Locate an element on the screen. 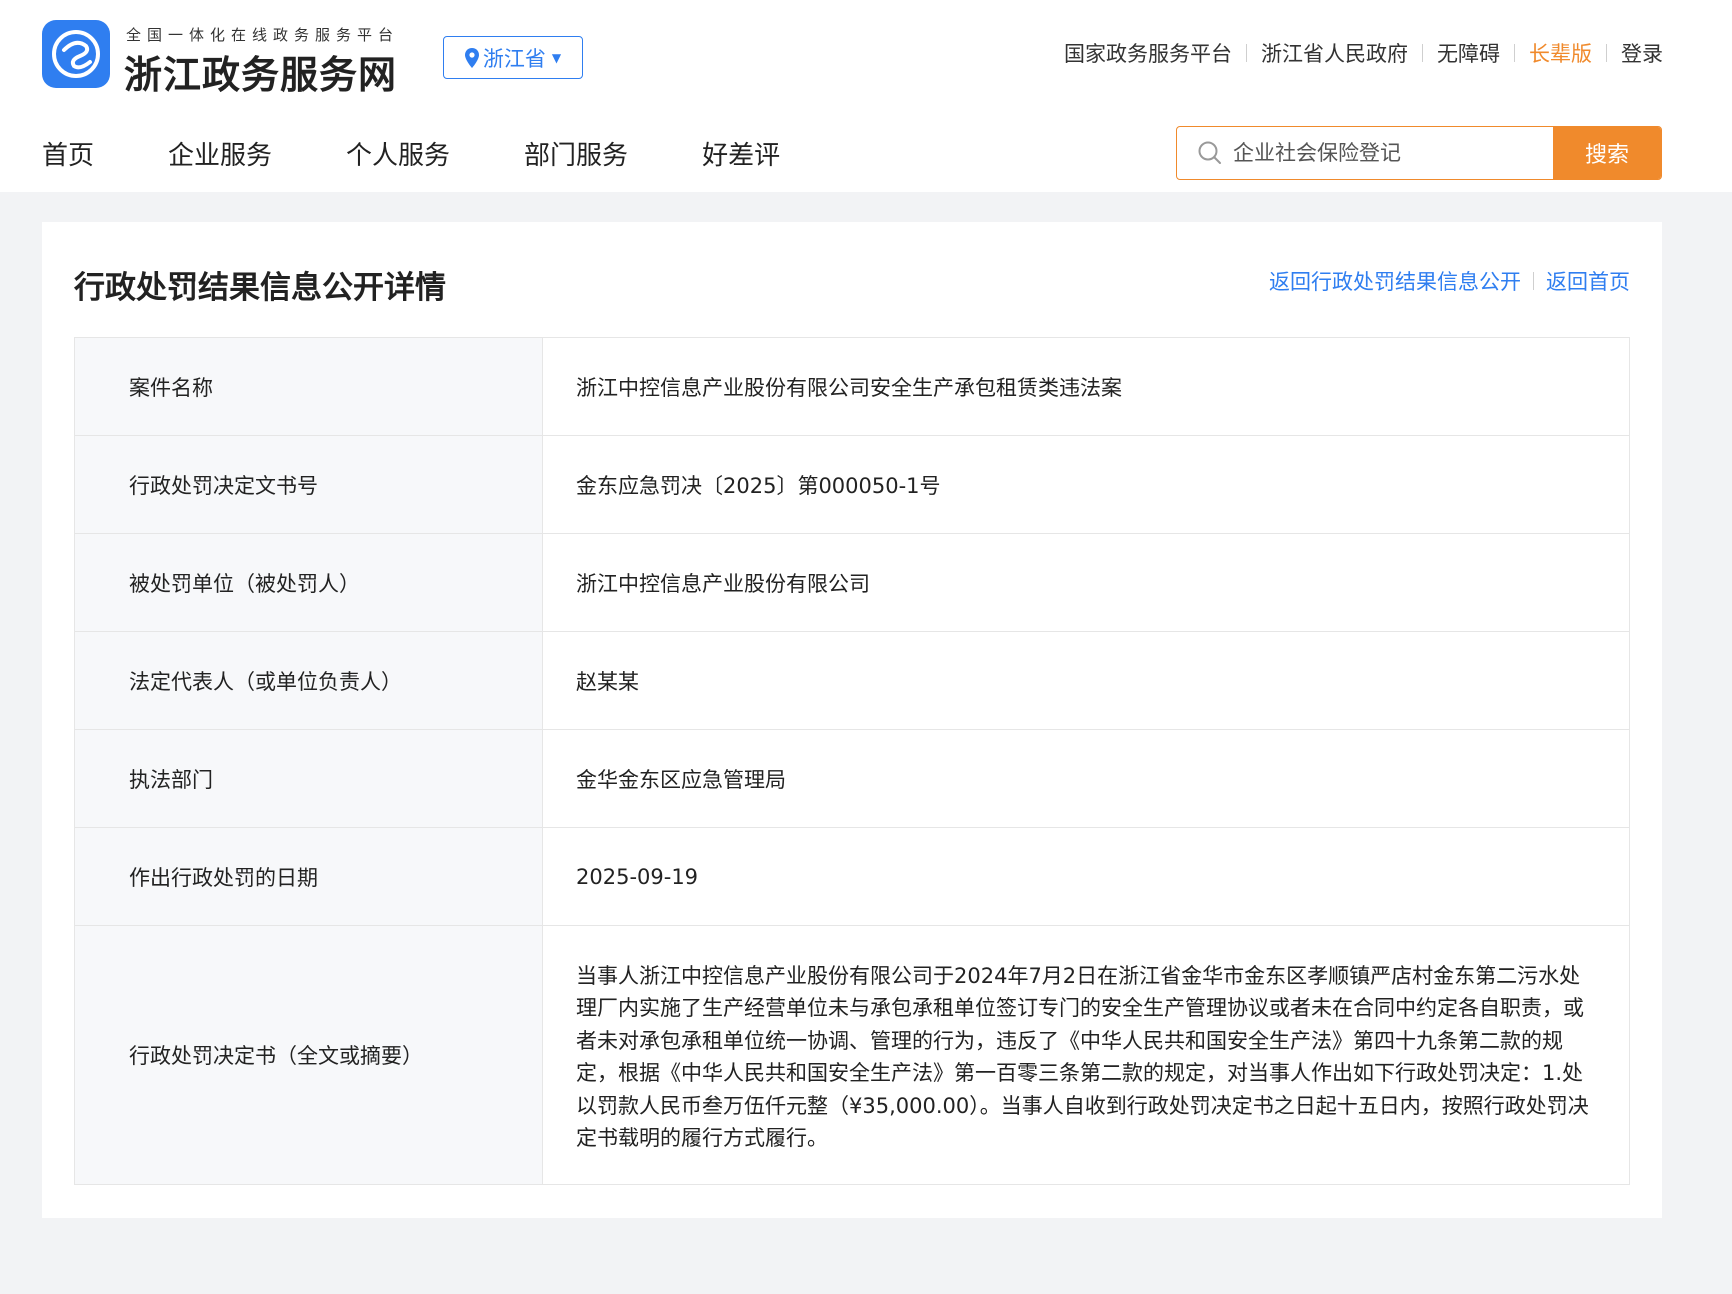  search-button: 搜索 is located at coordinates (1607, 153).